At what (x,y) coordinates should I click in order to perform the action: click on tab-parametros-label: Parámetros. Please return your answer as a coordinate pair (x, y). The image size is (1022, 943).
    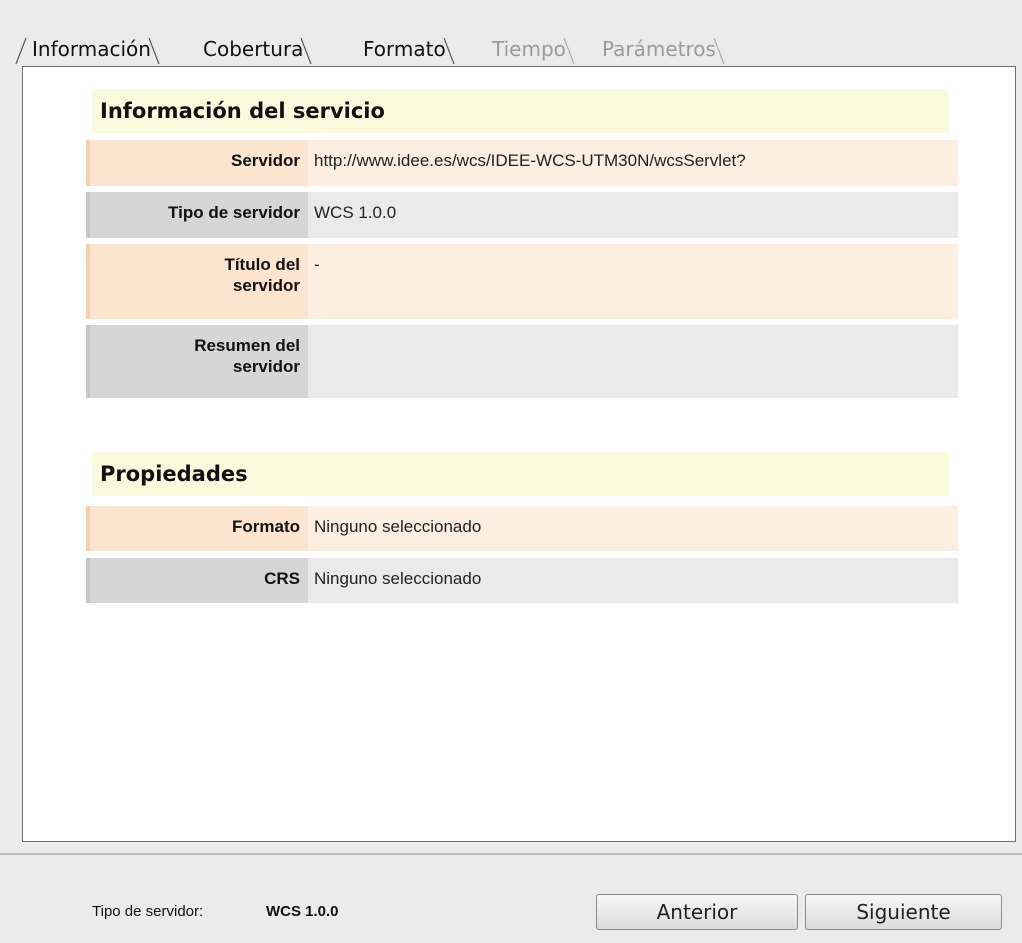
    Looking at the image, I should click on (659, 49).